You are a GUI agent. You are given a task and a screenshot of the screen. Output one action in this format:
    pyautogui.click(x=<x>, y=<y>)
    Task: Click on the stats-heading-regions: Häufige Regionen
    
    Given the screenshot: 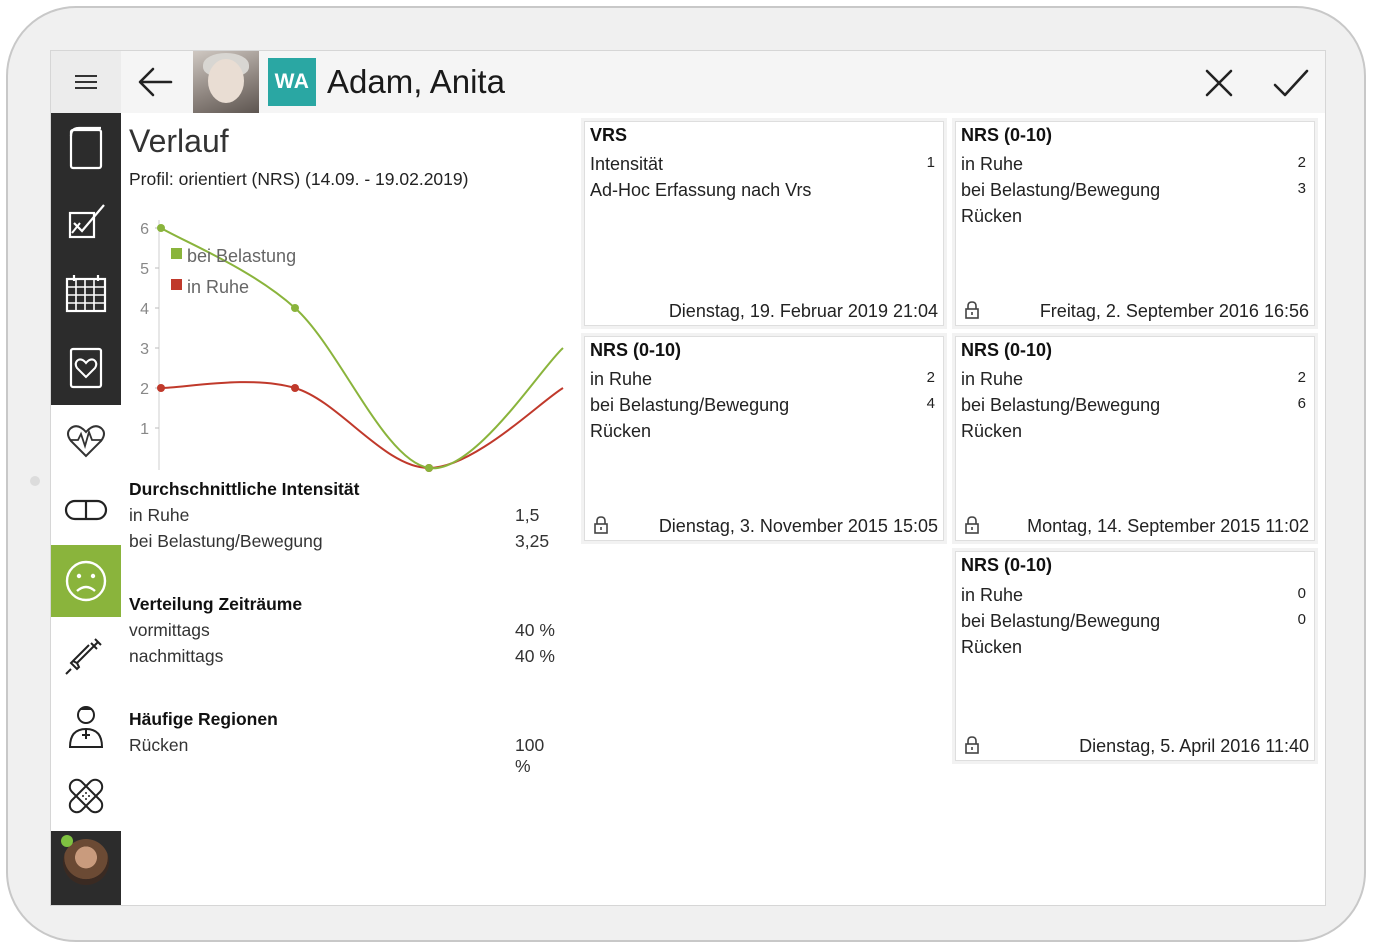 What is the action you would take?
    pyautogui.click(x=203, y=719)
    